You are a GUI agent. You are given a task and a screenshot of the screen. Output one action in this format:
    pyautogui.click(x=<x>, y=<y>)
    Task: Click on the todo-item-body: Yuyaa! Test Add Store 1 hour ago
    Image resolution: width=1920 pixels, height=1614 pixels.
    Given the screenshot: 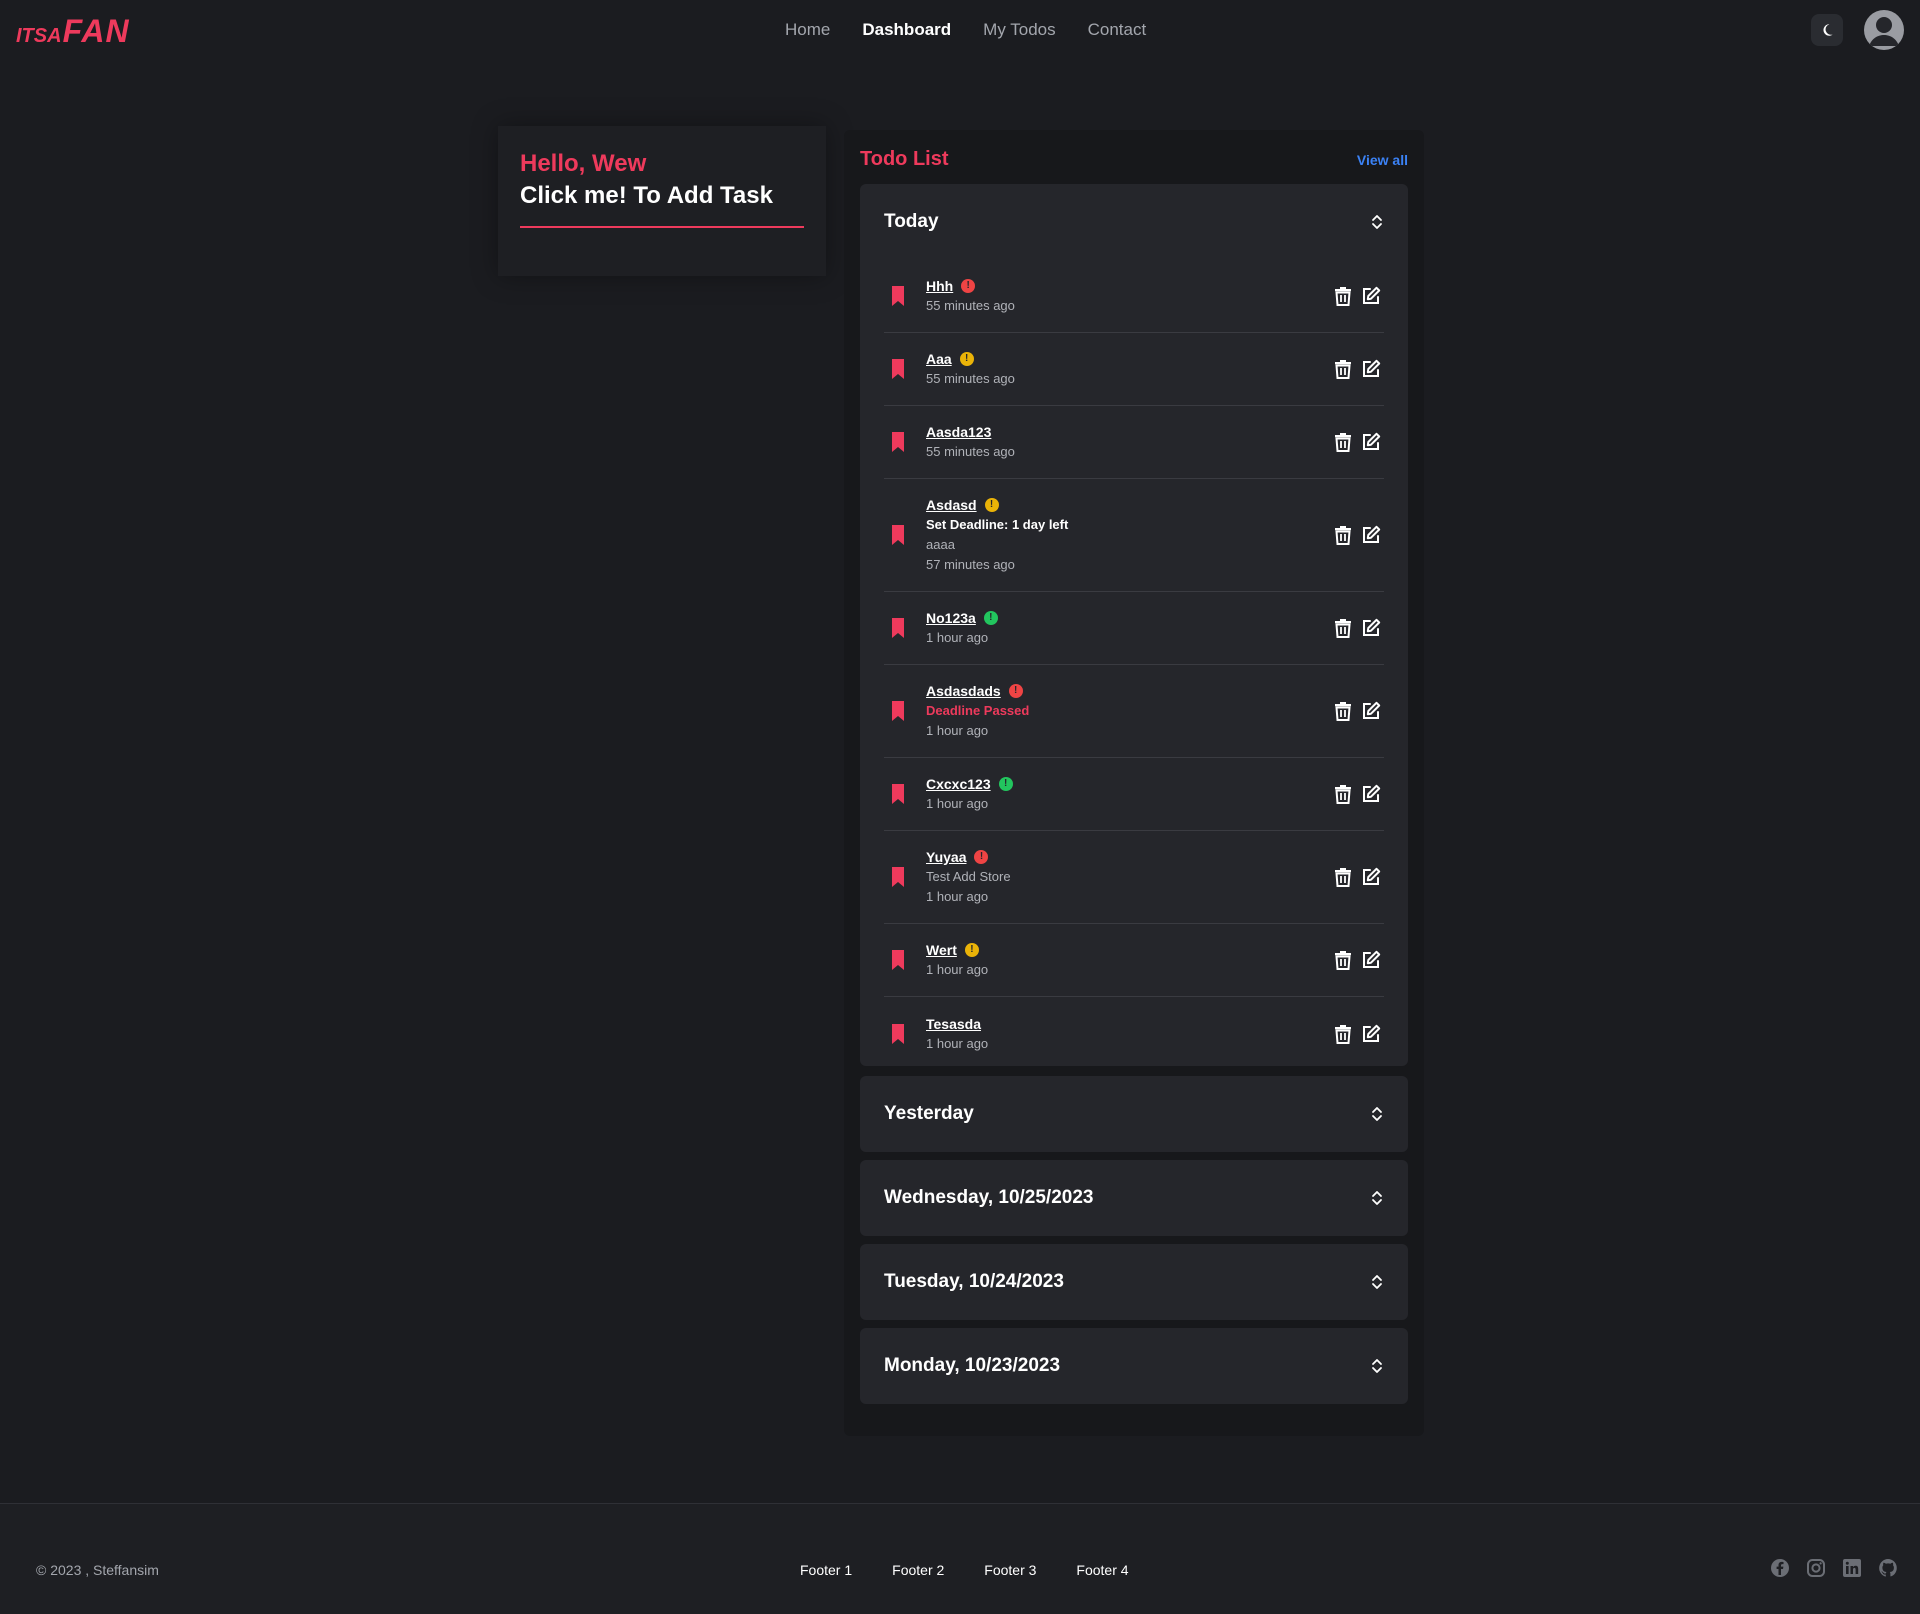 What is the action you would take?
    pyautogui.click(x=1129, y=877)
    